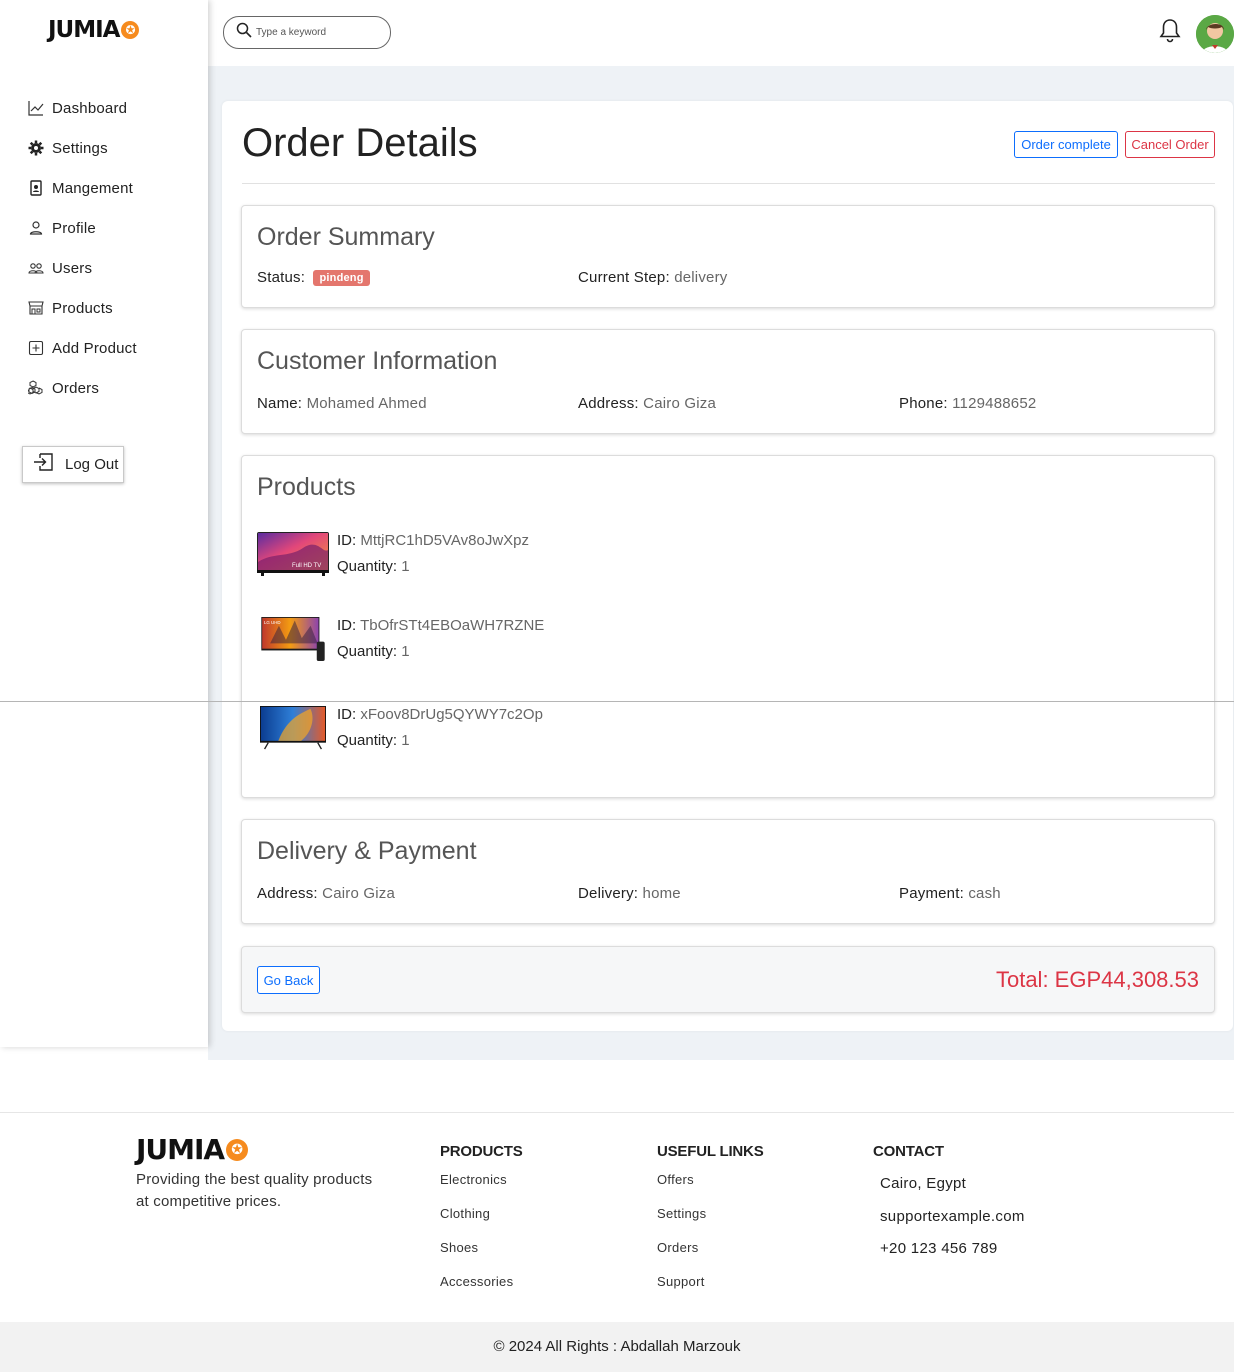 The width and height of the screenshot is (1234, 1372). What do you see at coordinates (939, 1248) in the screenshot?
I see `contact-phone: +20 123 456 789` at bounding box center [939, 1248].